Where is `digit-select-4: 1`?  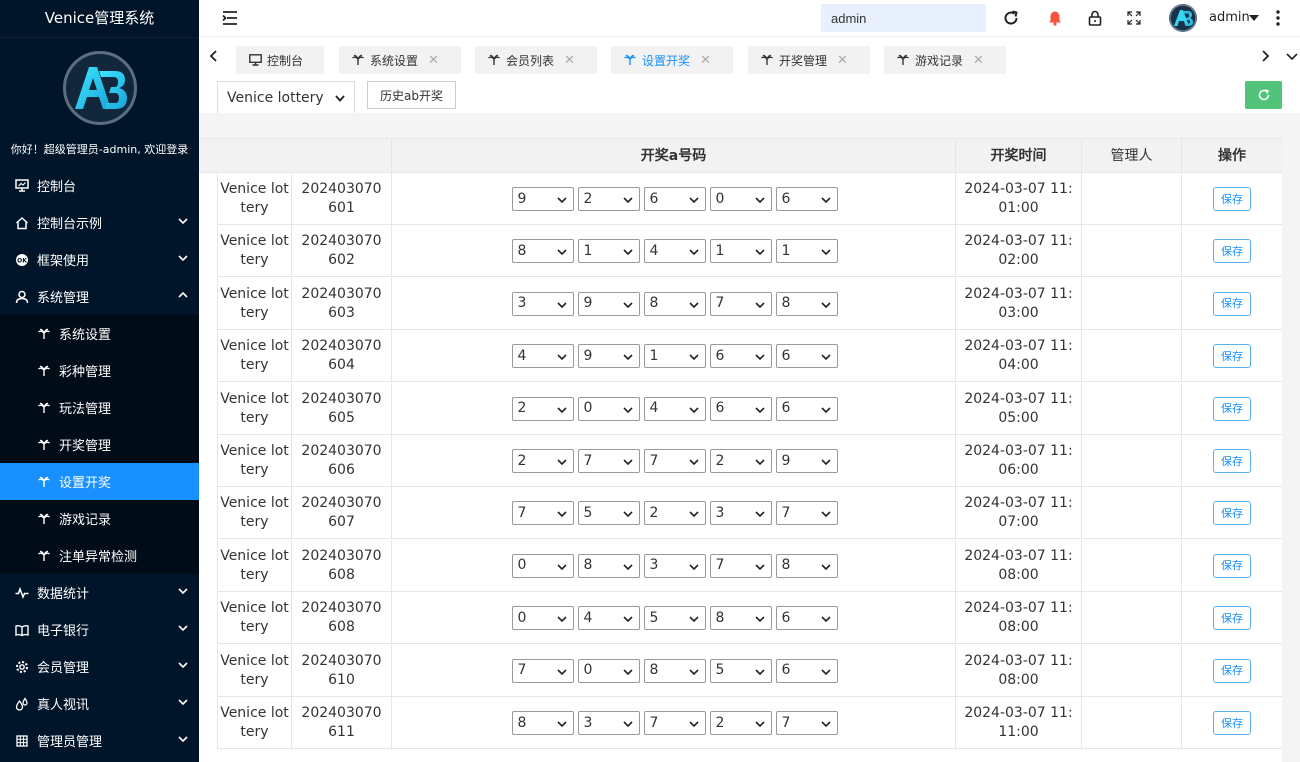
digit-select-4: 1 is located at coordinates (740, 251).